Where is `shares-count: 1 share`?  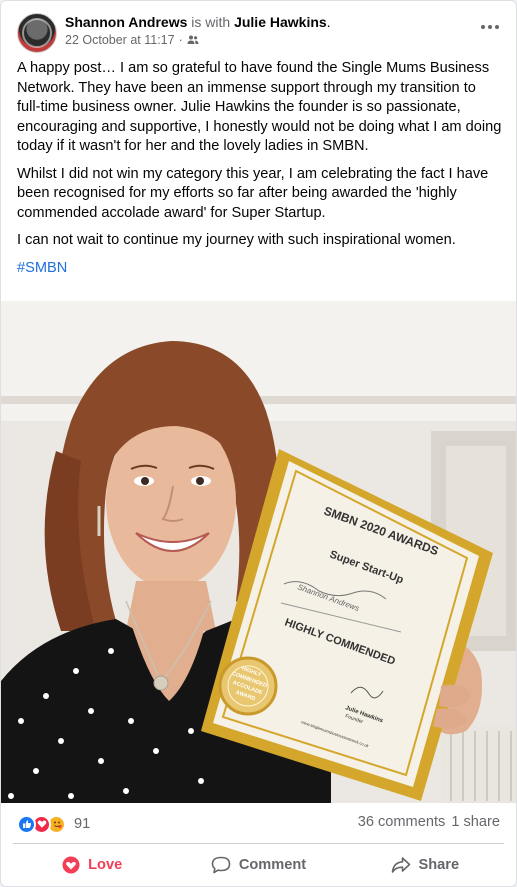 shares-count: 1 share is located at coordinates (475, 822).